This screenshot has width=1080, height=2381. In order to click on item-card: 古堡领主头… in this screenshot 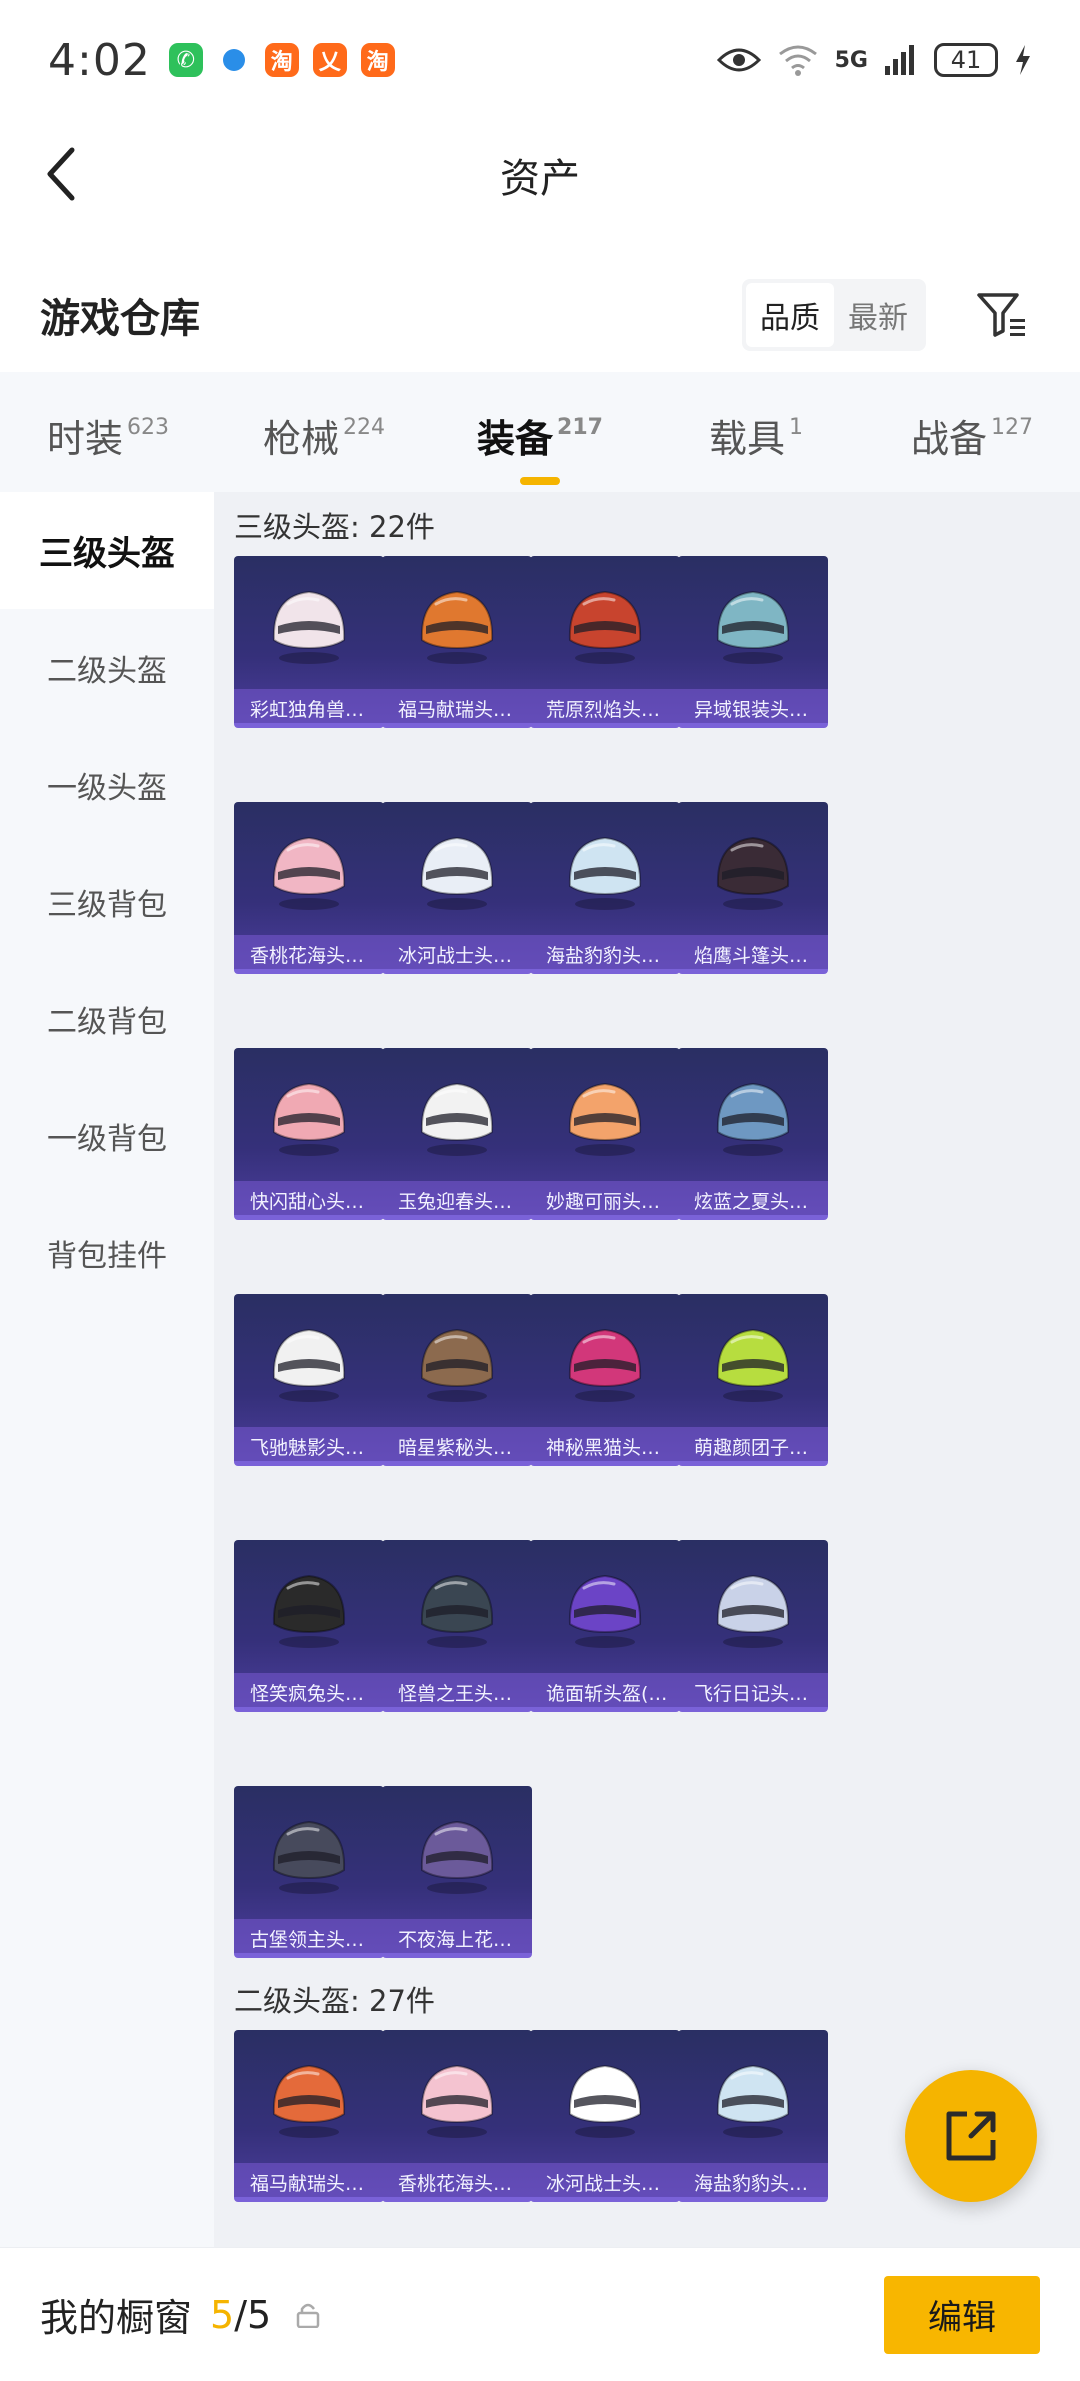, I will do `click(309, 1872)`.